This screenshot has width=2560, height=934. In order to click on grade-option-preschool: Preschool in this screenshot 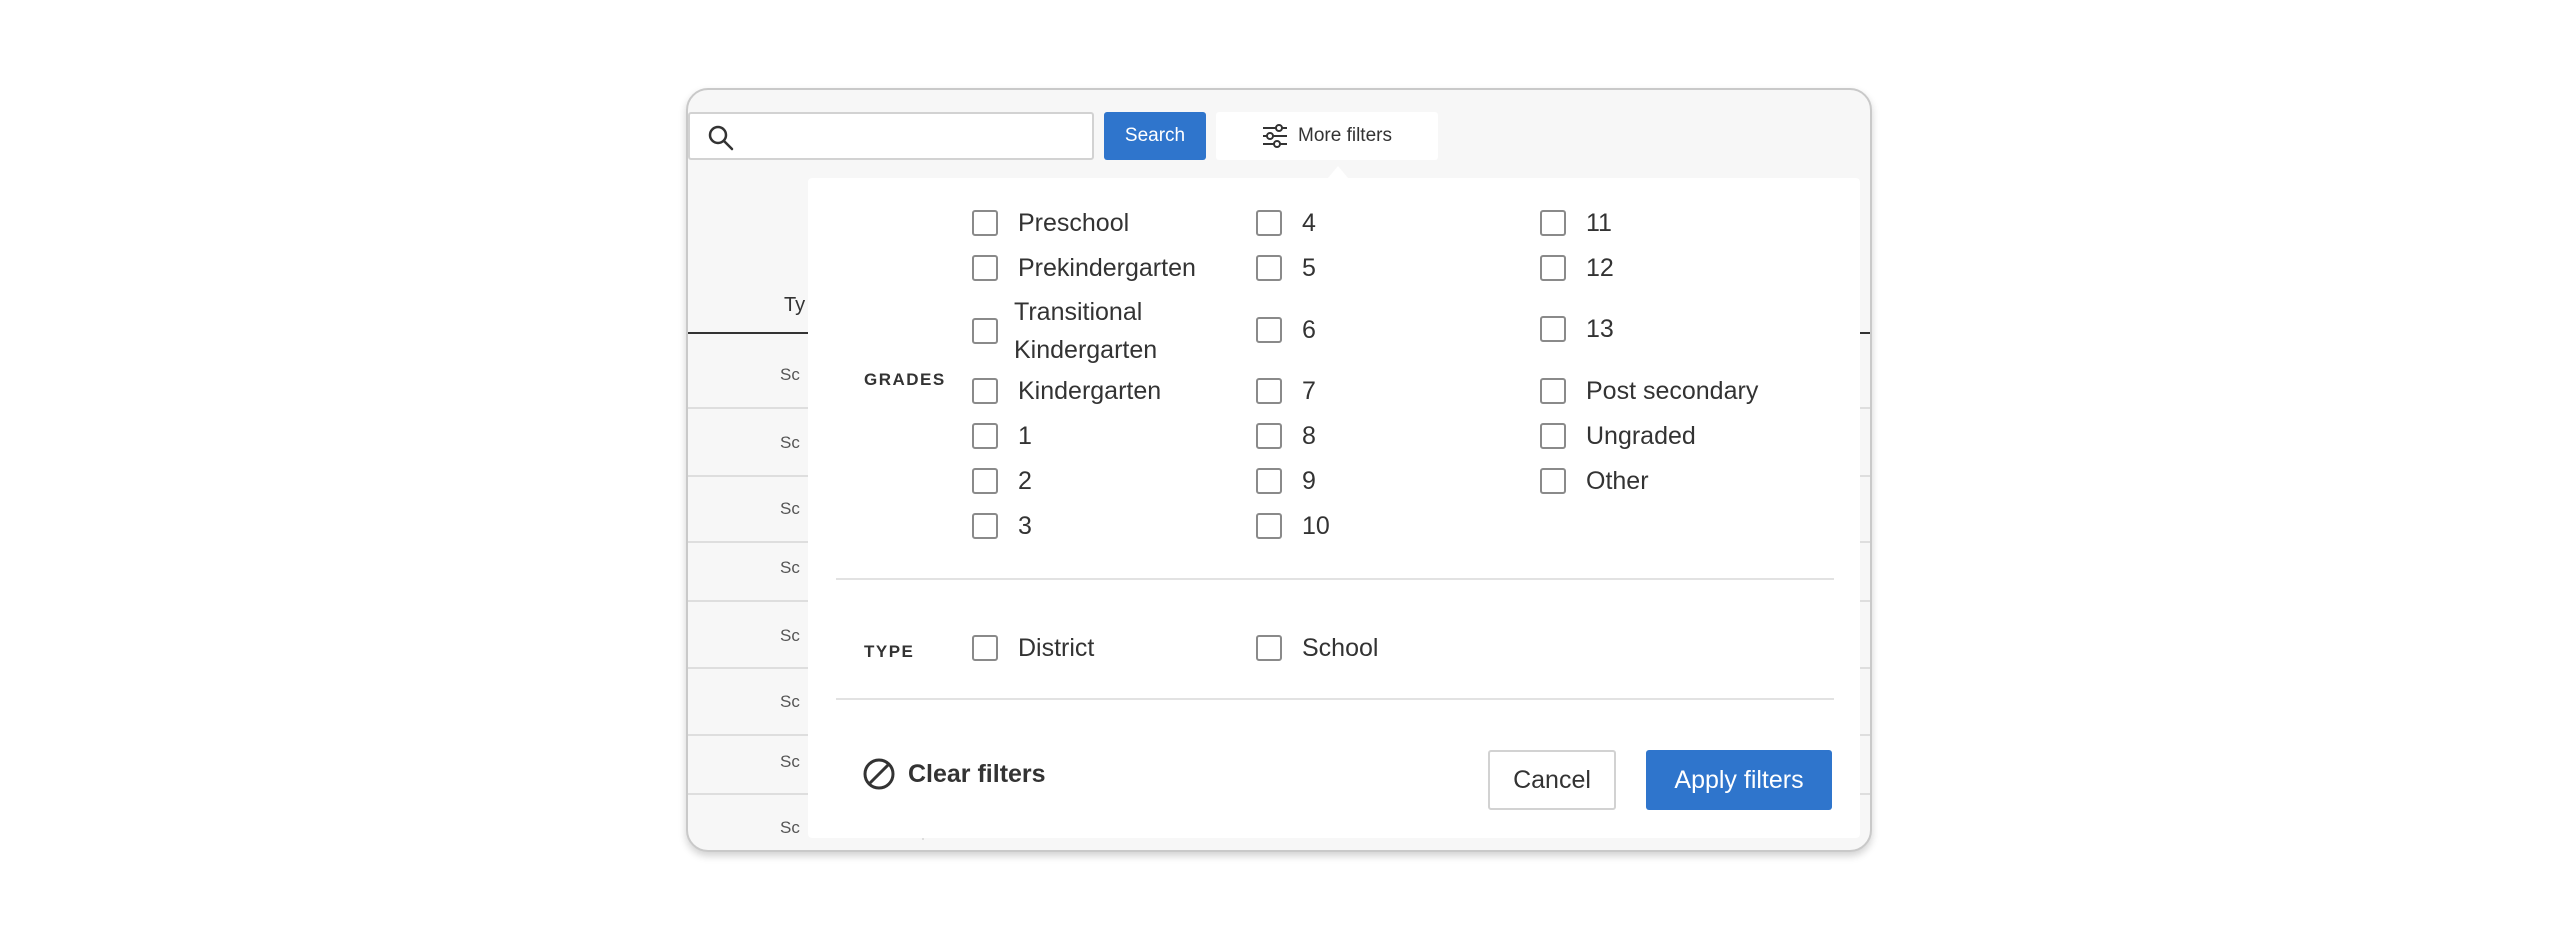, I will do `click(1050, 223)`.